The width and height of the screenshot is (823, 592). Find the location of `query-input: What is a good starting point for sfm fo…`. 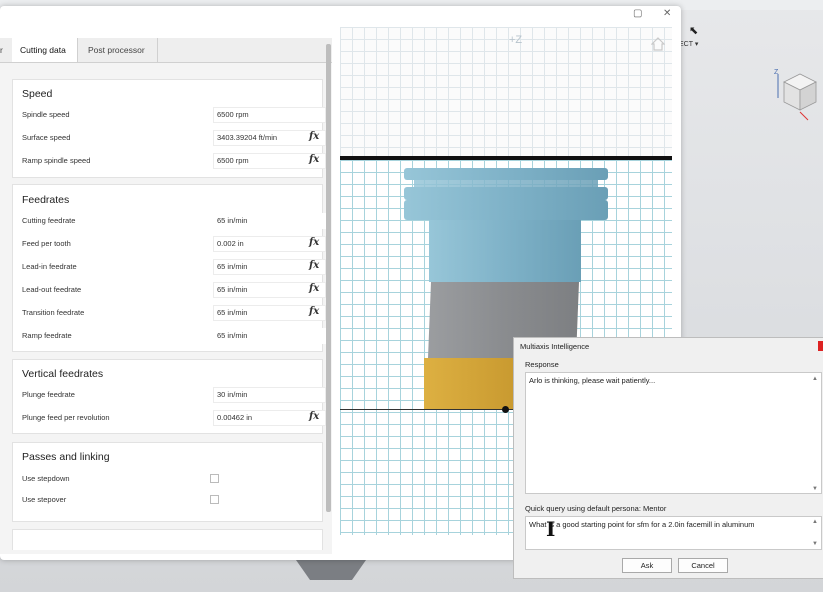

query-input: What is a good starting point for sfm fo… is located at coordinates (673, 533).